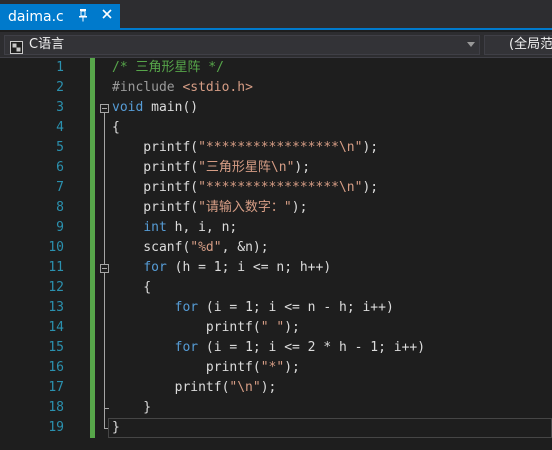 The width and height of the screenshot is (552, 450). Describe the element at coordinates (276, 15) in the screenshot. I see `document-tab-strip: daima.c` at that location.